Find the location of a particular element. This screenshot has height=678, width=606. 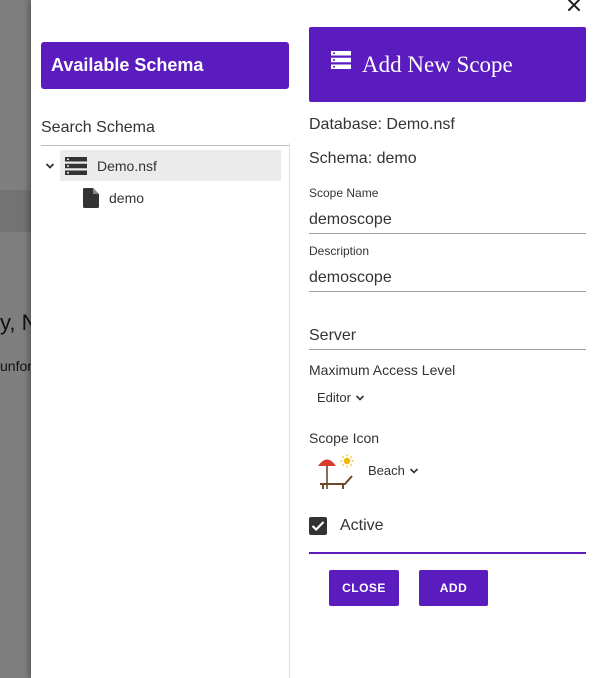

tree-expand-toggle is located at coordinates (50, 165).